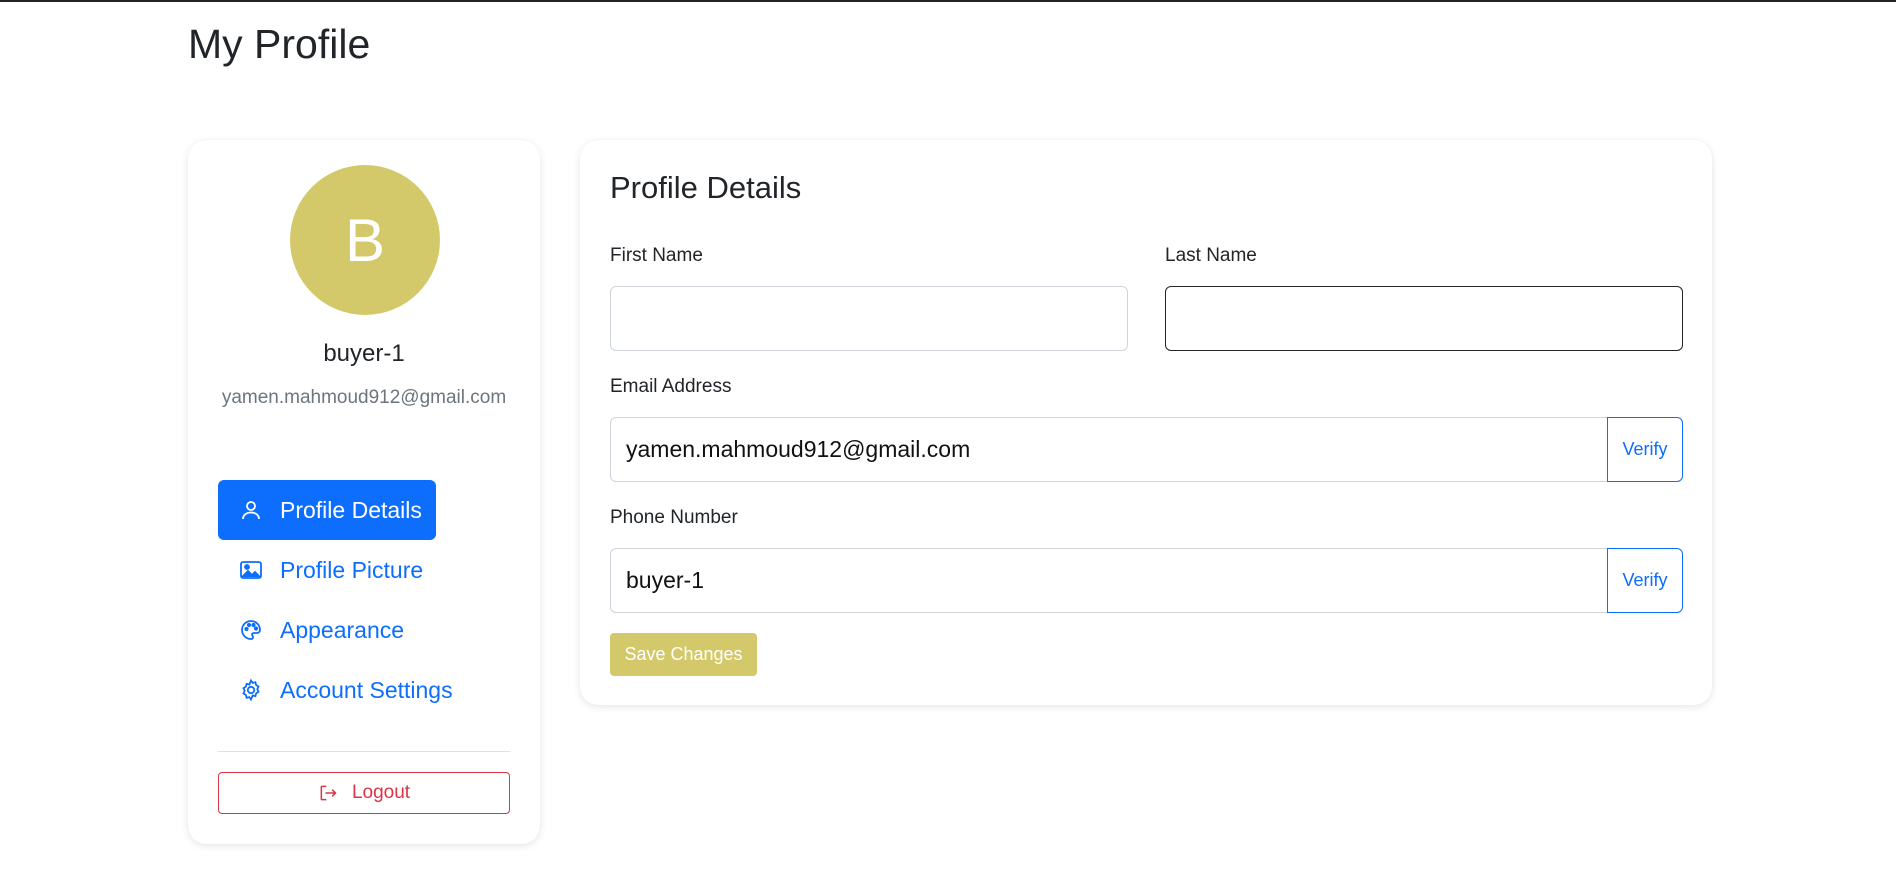 This screenshot has width=1896, height=876. Describe the element at coordinates (251, 510) in the screenshot. I see `person-icon` at that location.